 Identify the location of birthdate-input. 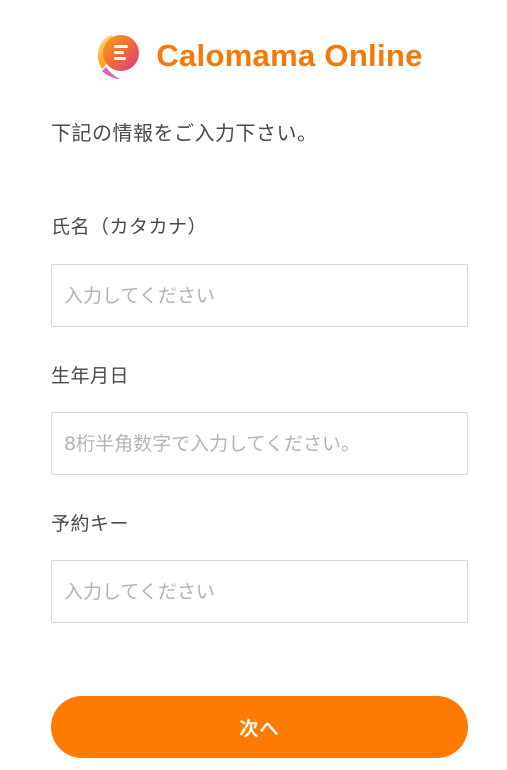
(259, 443).